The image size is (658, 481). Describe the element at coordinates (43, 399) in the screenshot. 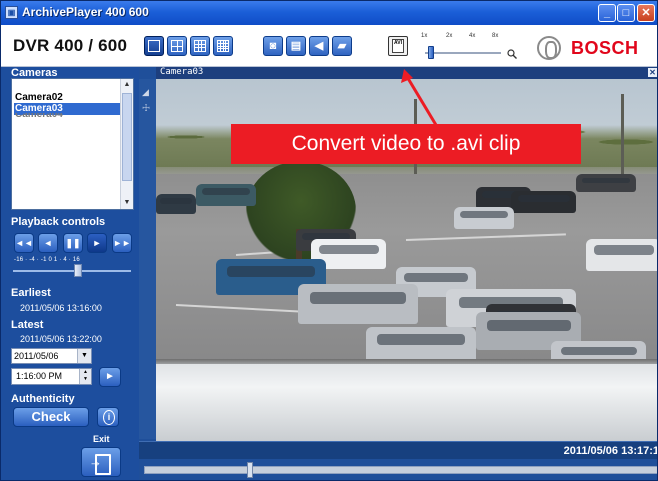

I see `authenticity-label: Authenticity` at that location.